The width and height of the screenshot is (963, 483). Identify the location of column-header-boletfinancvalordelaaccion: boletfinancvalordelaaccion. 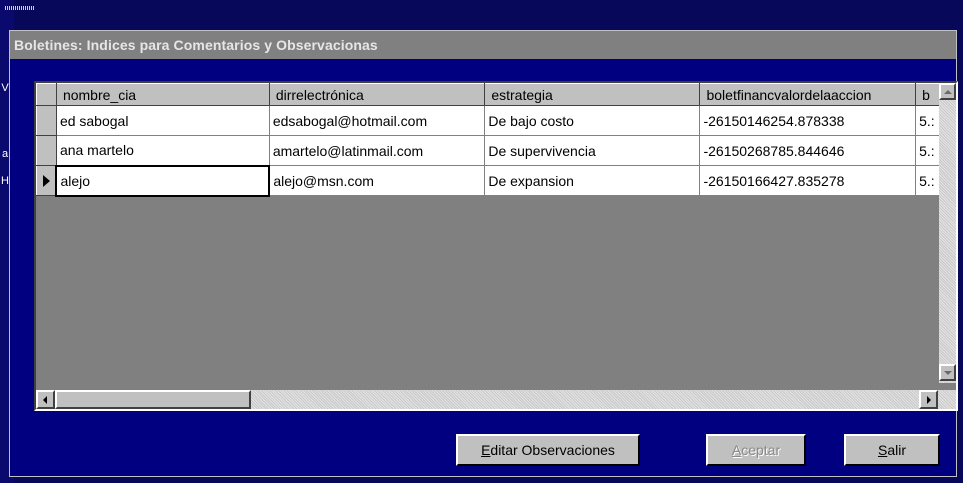
(808, 94).